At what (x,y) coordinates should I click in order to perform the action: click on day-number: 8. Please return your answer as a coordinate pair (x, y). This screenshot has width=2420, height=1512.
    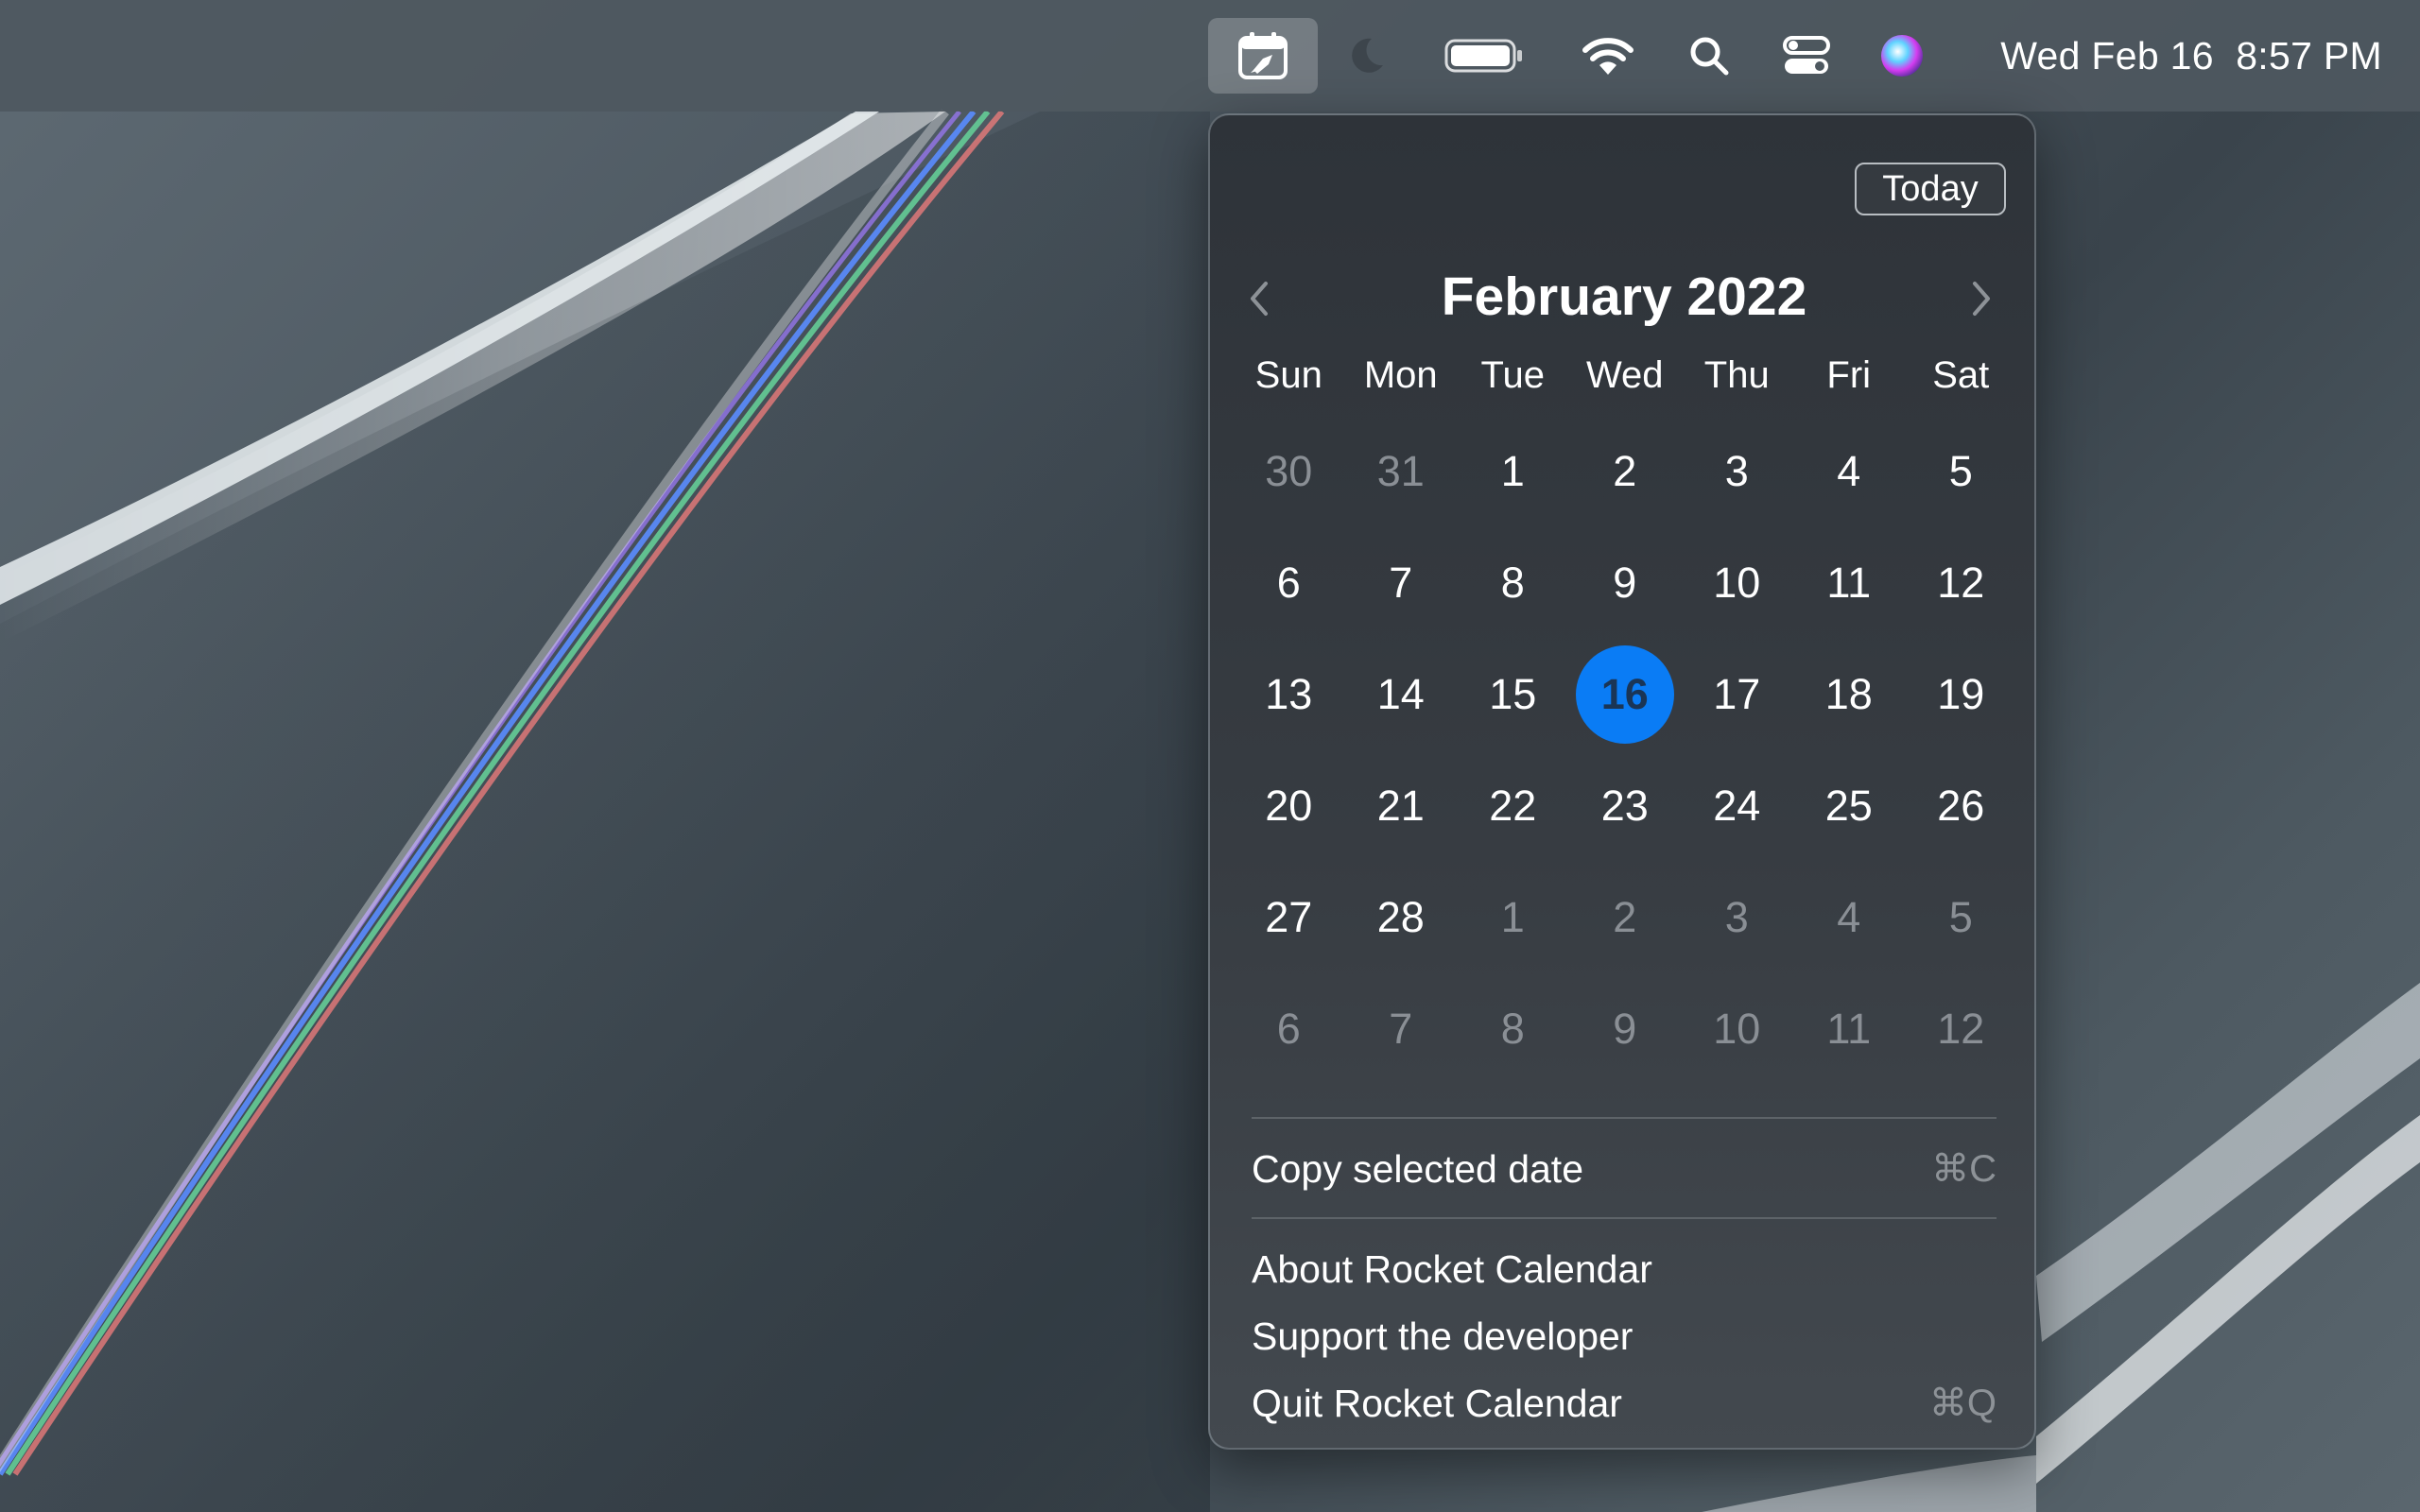
    Looking at the image, I should click on (1512, 1029).